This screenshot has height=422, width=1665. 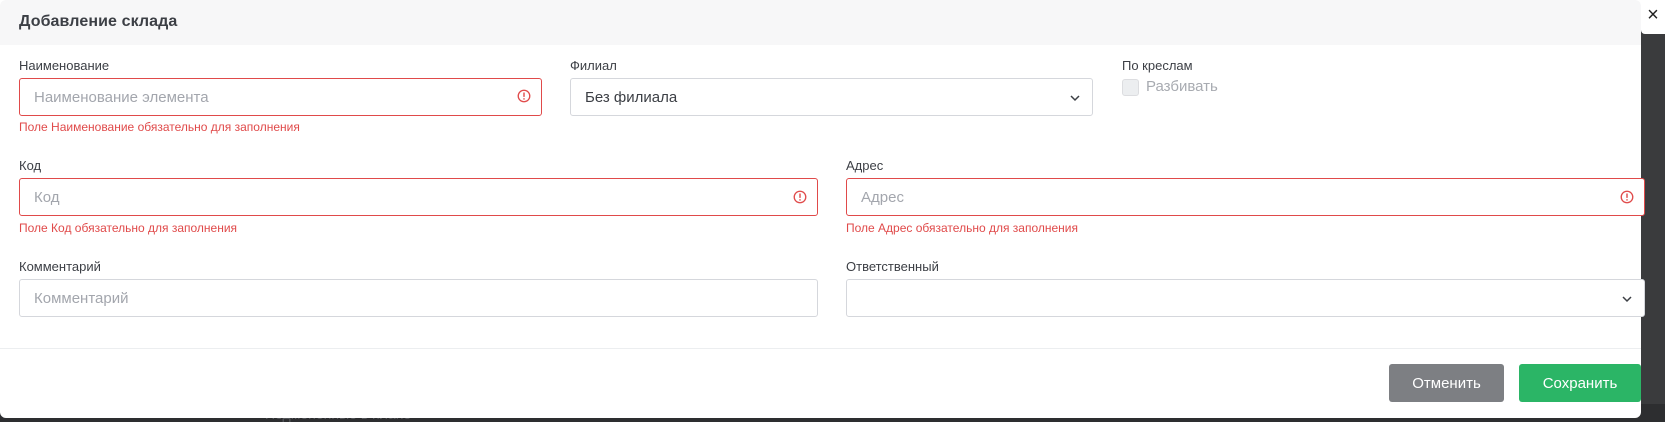 I want to click on responsible-label: Ответственный, so click(x=892, y=266).